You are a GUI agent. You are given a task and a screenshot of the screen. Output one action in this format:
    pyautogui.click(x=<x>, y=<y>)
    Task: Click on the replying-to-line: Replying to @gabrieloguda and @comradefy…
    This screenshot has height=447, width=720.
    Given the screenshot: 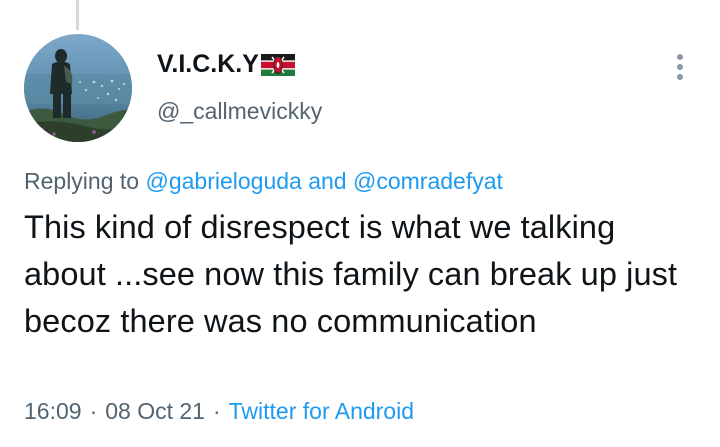 What is the action you would take?
    pyautogui.click(x=263, y=181)
    